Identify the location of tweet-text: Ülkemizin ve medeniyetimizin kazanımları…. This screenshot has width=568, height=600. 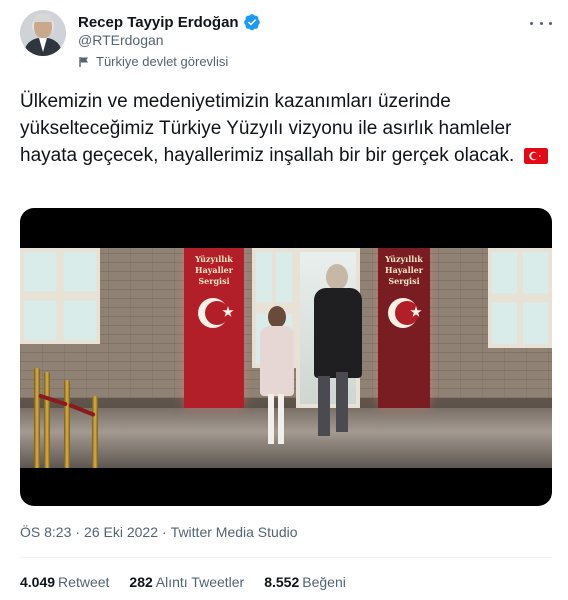
(285, 128).